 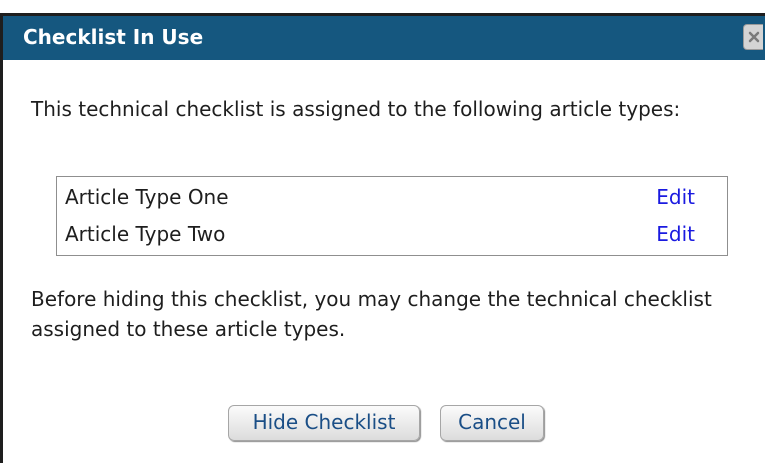 I want to click on article-type-name: Article Type Two, so click(x=145, y=234).